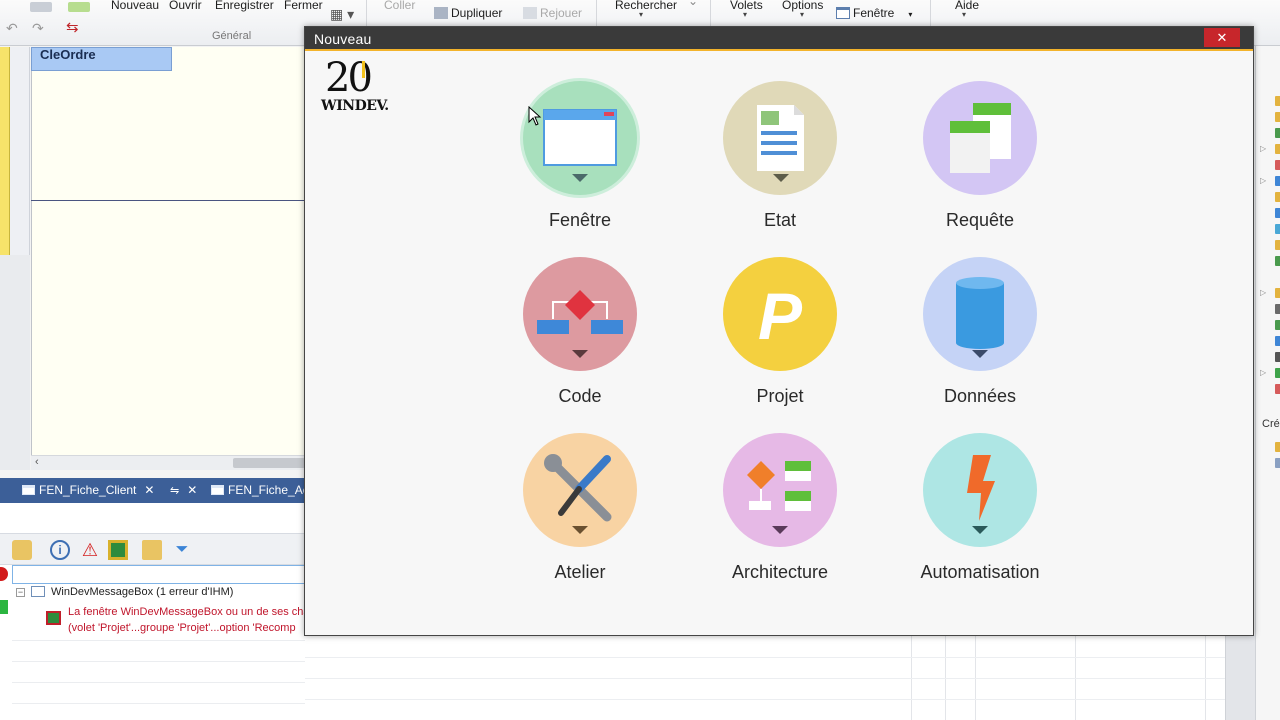 Image resolution: width=1280 pixels, height=720 pixels. I want to click on field-cleordre: CleOrdre, so click(101, 59).